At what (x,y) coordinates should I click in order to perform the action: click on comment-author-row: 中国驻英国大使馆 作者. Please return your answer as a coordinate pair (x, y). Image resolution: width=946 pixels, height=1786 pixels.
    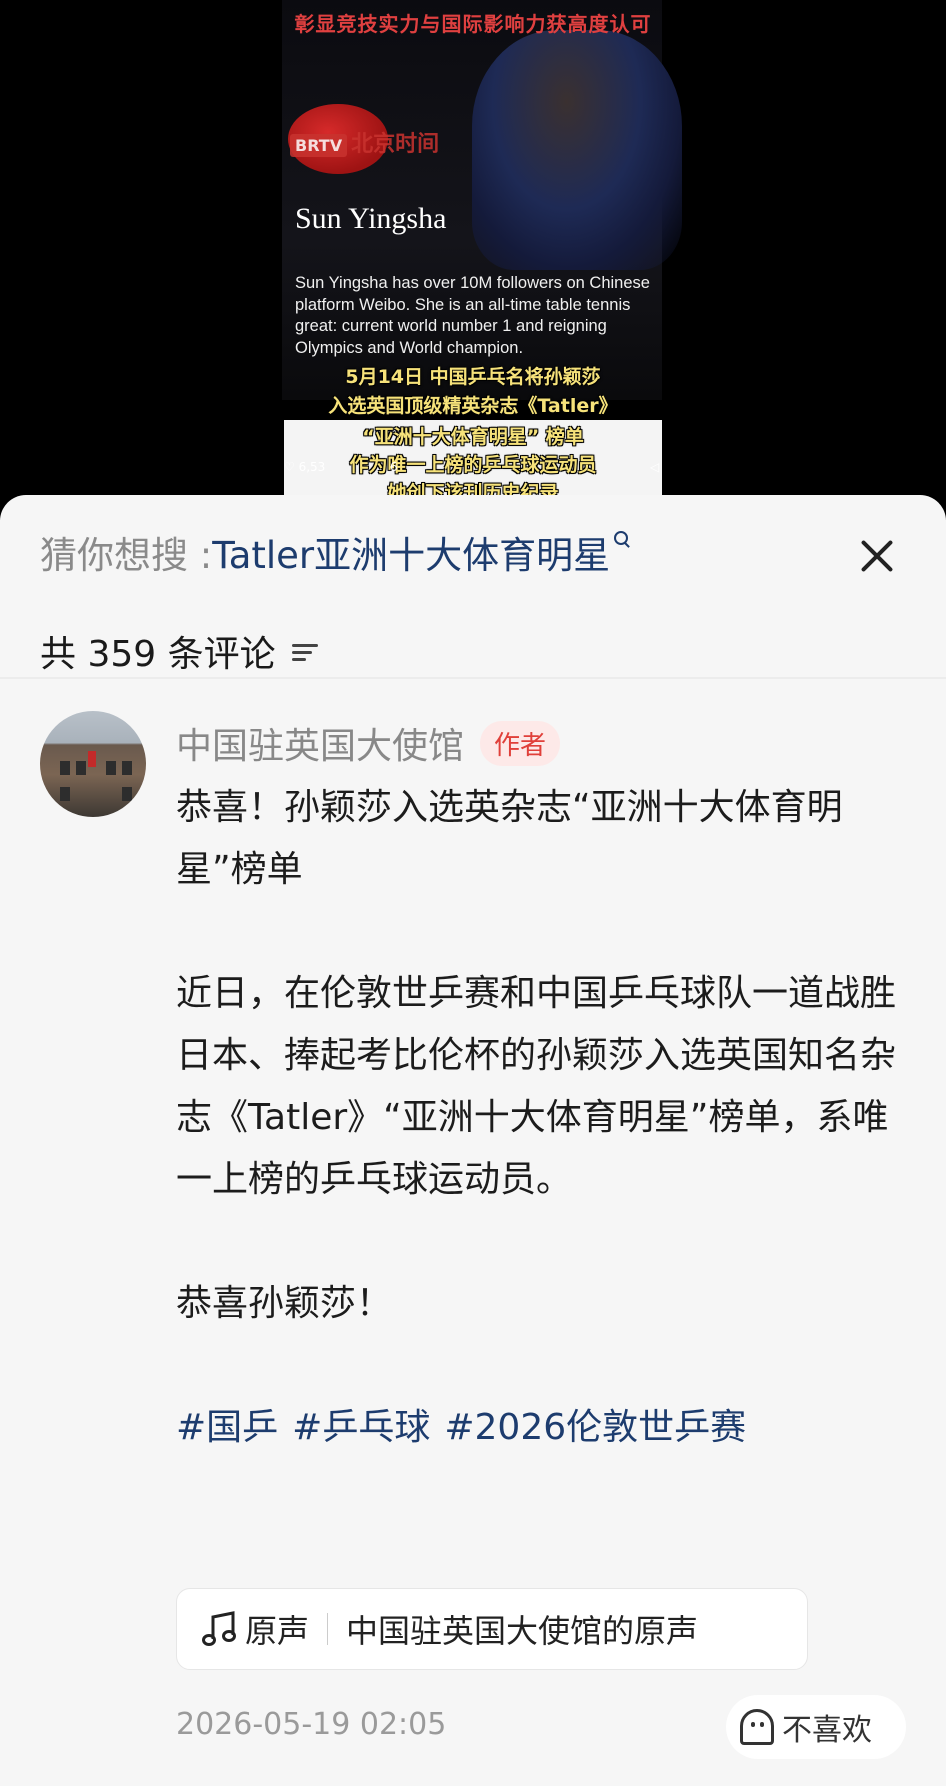
    Looking at the image, I should click on (368, 743).